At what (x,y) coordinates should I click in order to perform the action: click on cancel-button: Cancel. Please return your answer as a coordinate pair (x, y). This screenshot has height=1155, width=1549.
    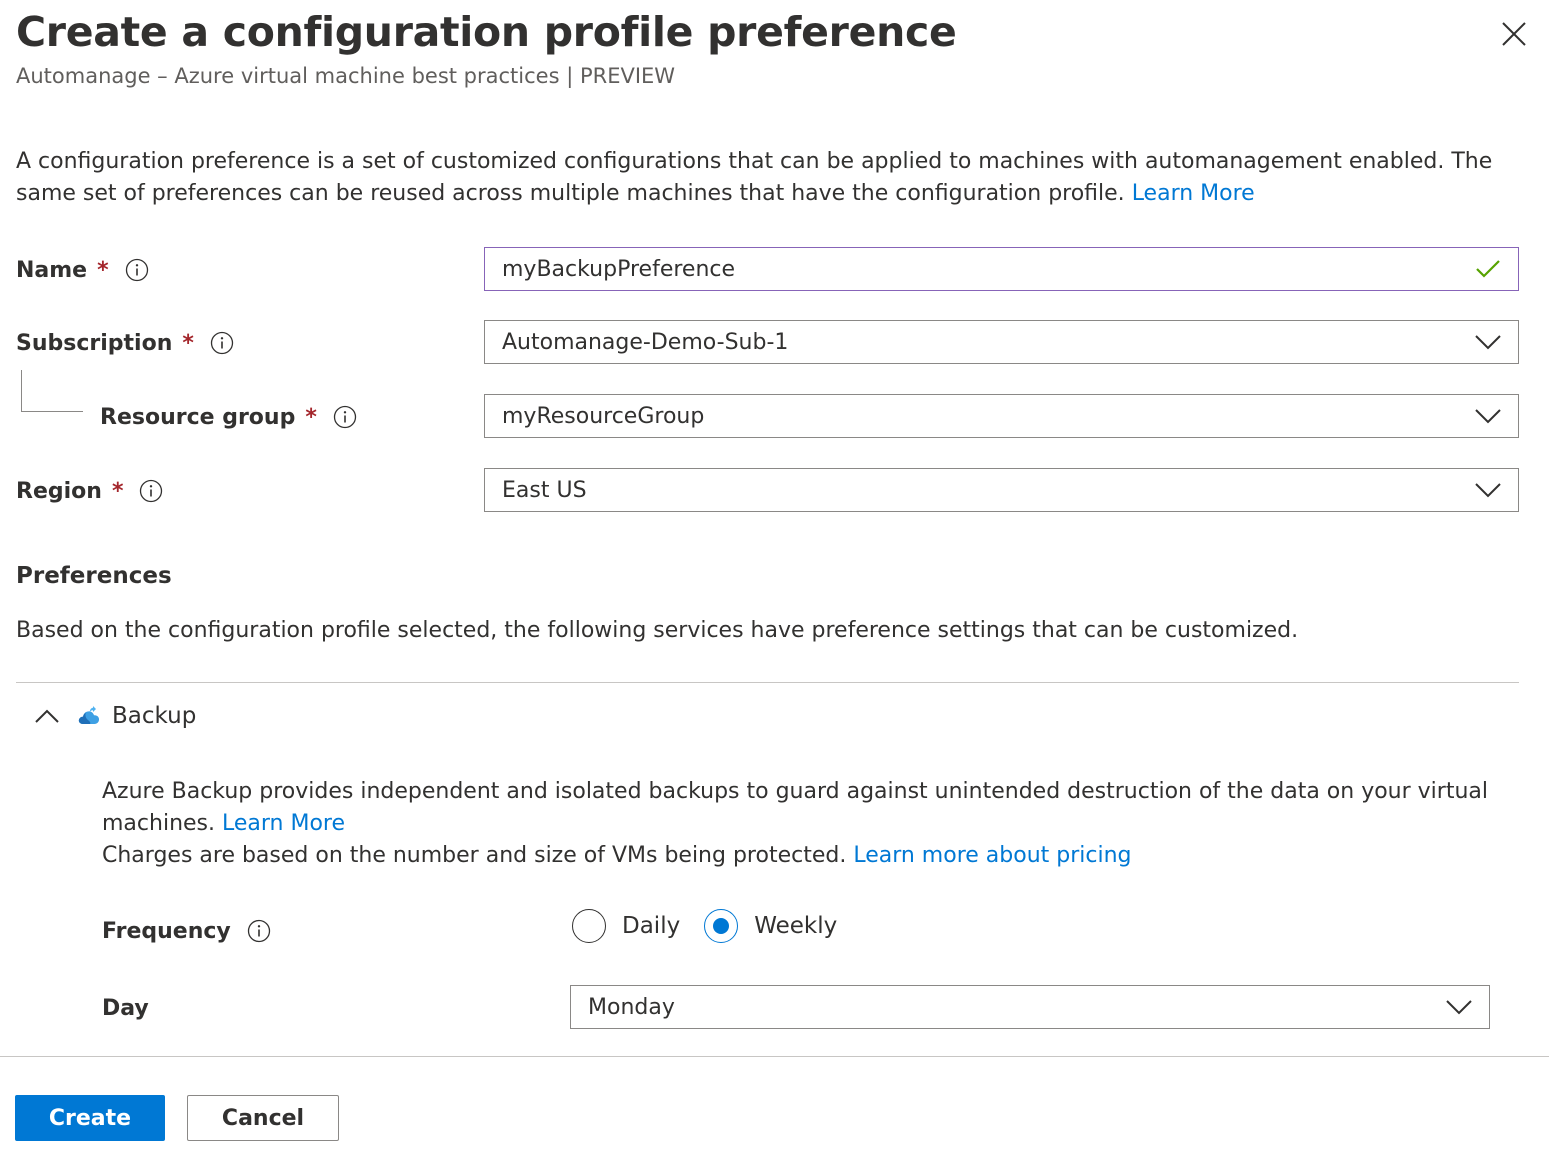
    Looking at the image, I should click on (263, 1118).